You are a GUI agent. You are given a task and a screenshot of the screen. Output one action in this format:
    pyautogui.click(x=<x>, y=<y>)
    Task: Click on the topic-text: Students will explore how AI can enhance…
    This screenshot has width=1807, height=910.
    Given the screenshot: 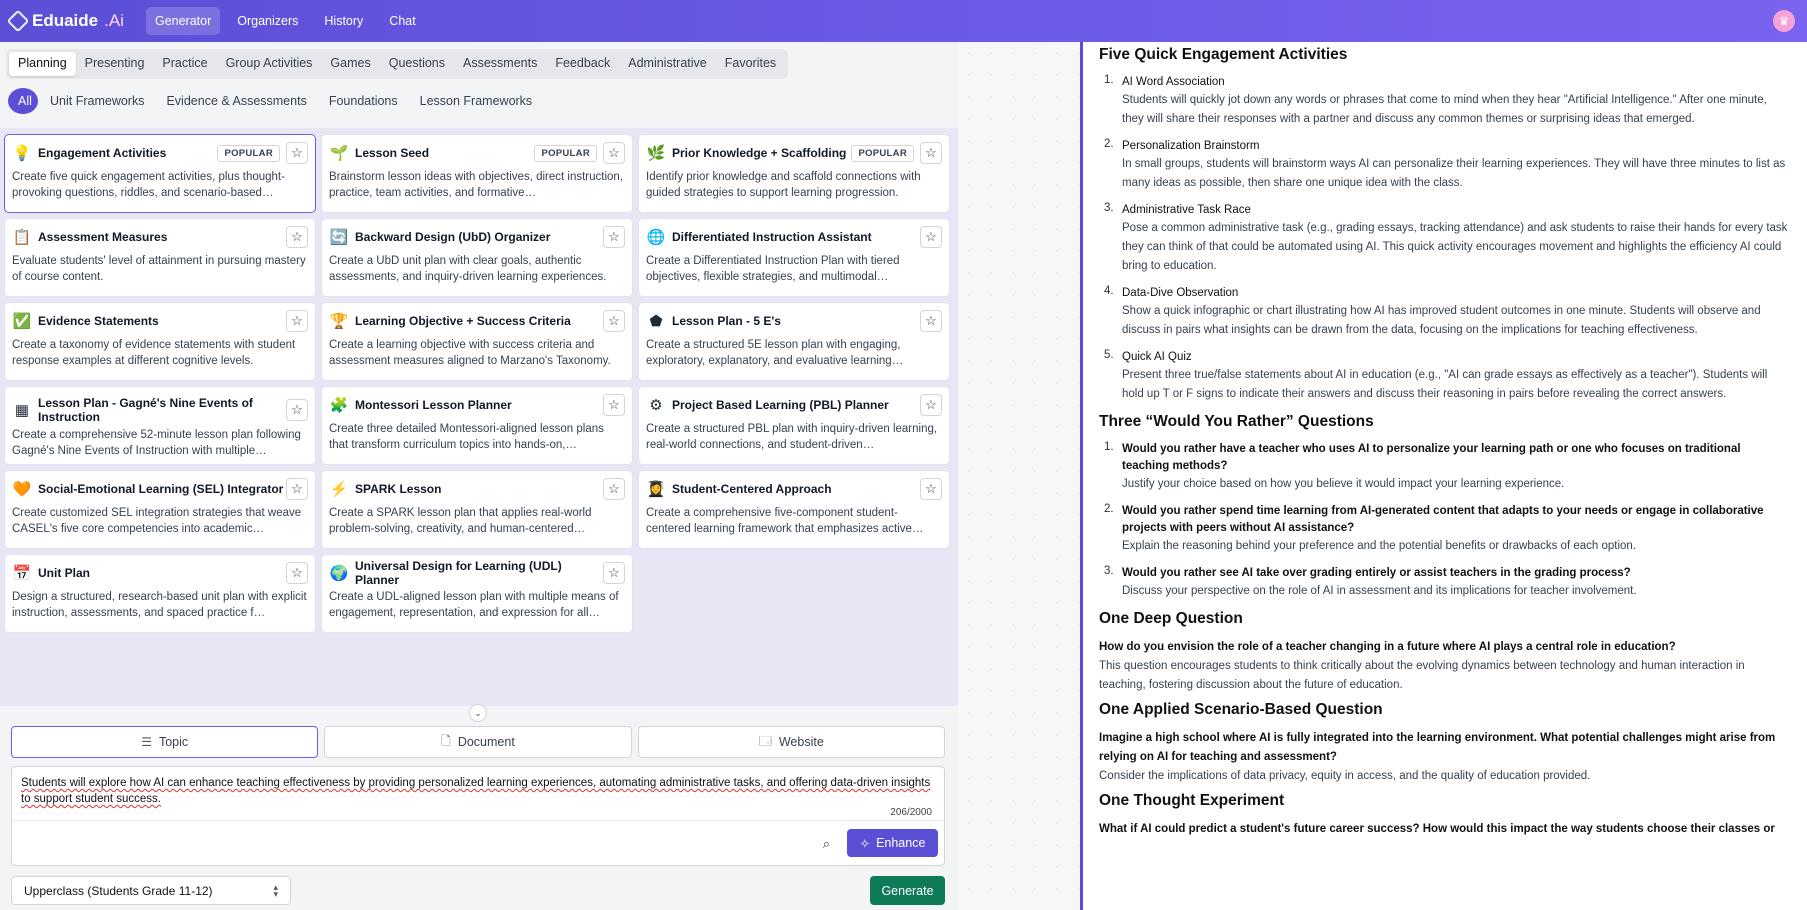 What is the action you would take?
    pyautogui.click(x=476, y=791)
    